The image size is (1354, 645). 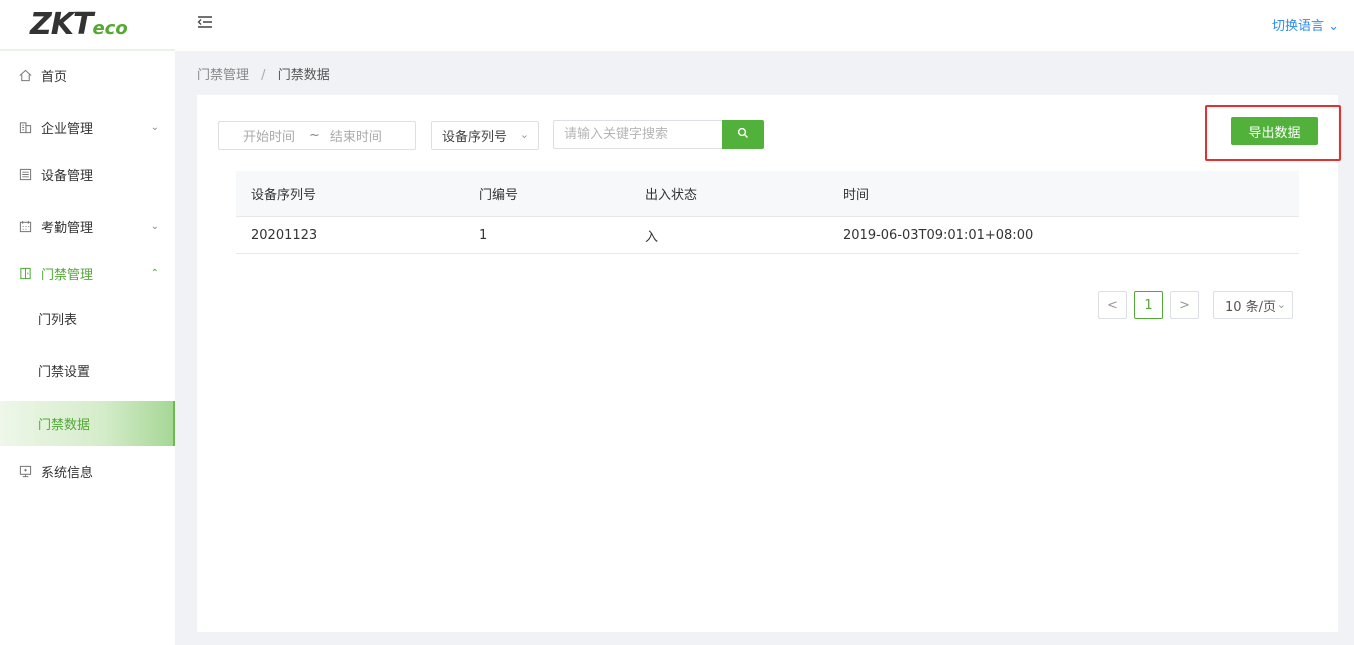 I want to click on sidebar-item-system-info: 系统信息, so click(x=87, y=471).